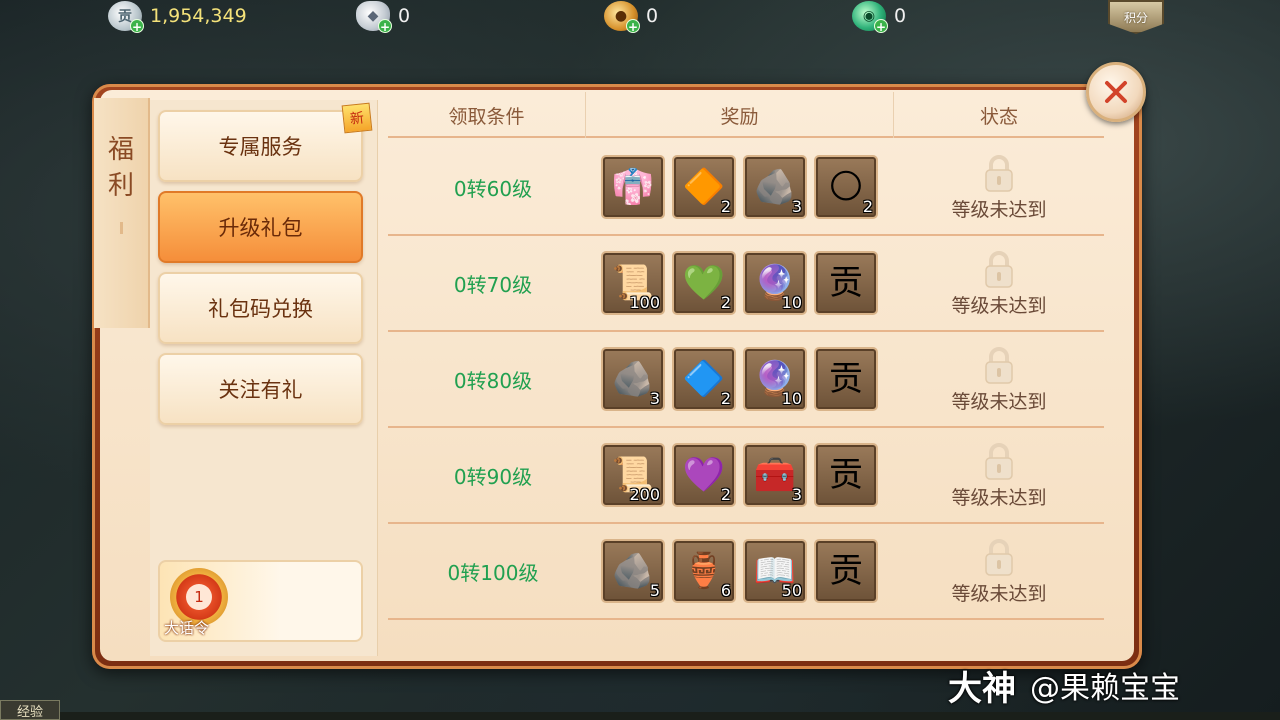 This screenshot has height=720, width=1280. I want to click on vase-icon: 🏺, so click(704, 571).